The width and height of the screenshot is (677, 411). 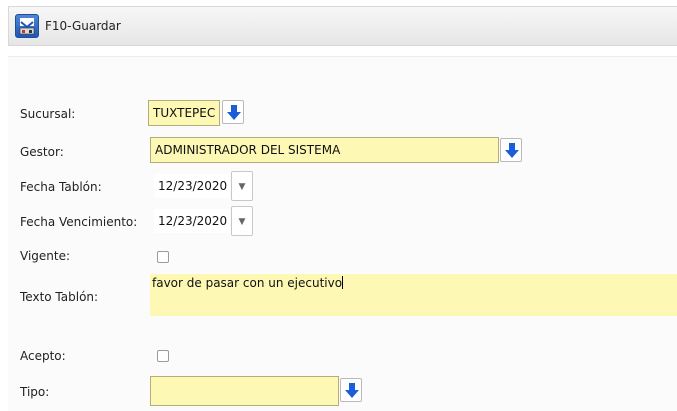 I want to click on tipo-input, so click(x=244, y=391).